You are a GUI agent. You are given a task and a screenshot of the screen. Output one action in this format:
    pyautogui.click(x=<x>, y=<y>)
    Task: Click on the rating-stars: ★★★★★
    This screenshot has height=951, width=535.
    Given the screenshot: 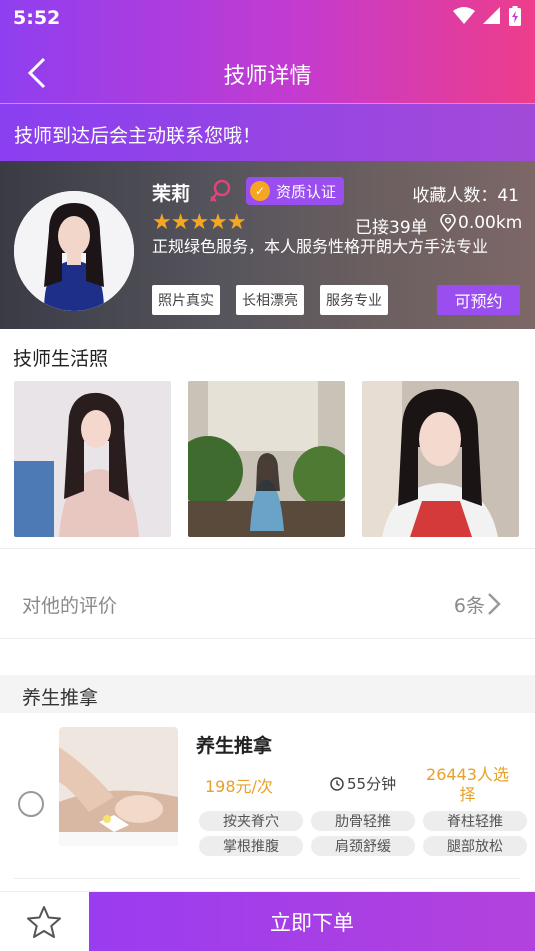 What is the action you would take?
    pyautogui.click(x=199, y=222)
    